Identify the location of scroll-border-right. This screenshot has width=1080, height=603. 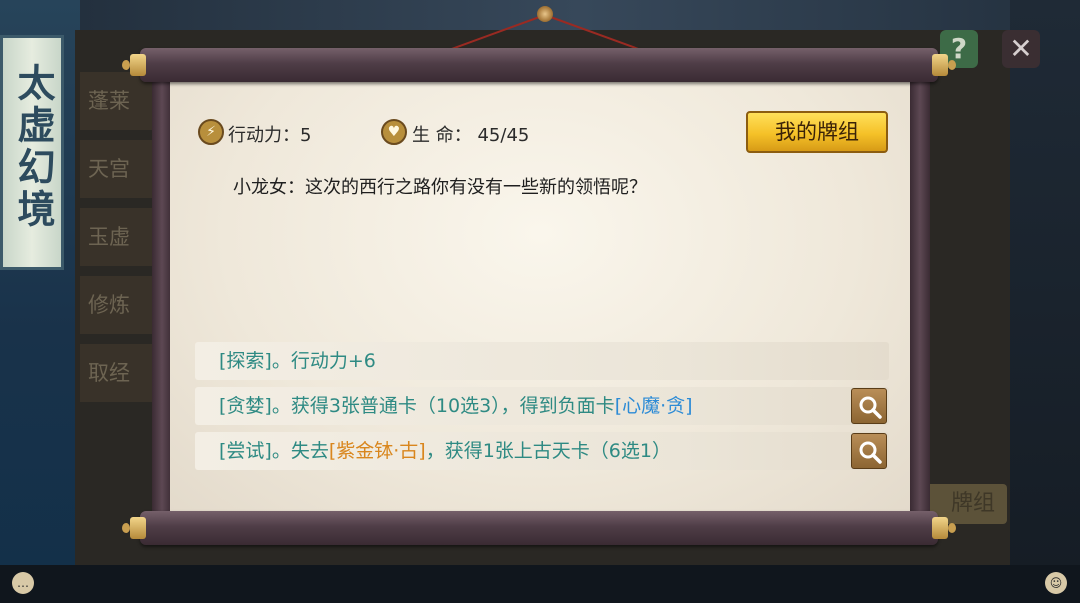
(920, 297).